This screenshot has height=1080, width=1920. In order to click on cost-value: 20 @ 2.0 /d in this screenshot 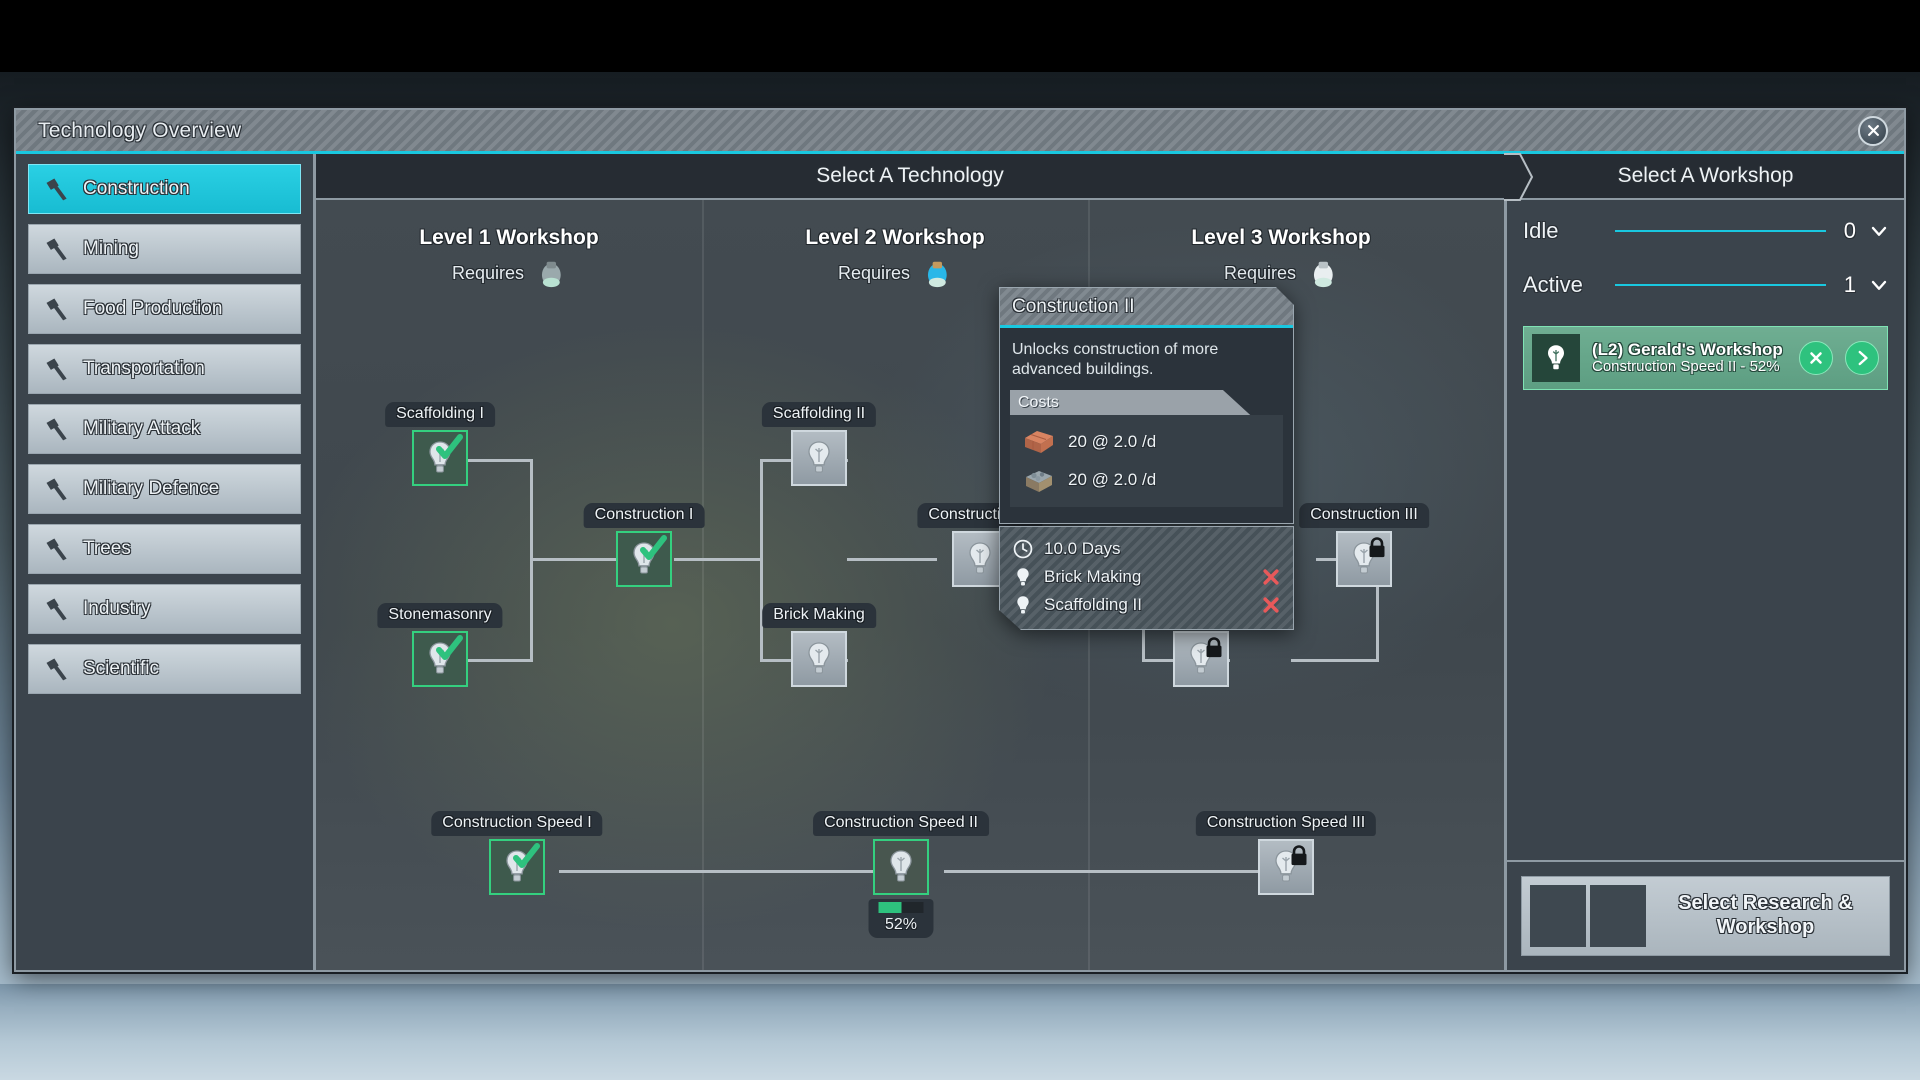, I will do `click(1112, 441)`.